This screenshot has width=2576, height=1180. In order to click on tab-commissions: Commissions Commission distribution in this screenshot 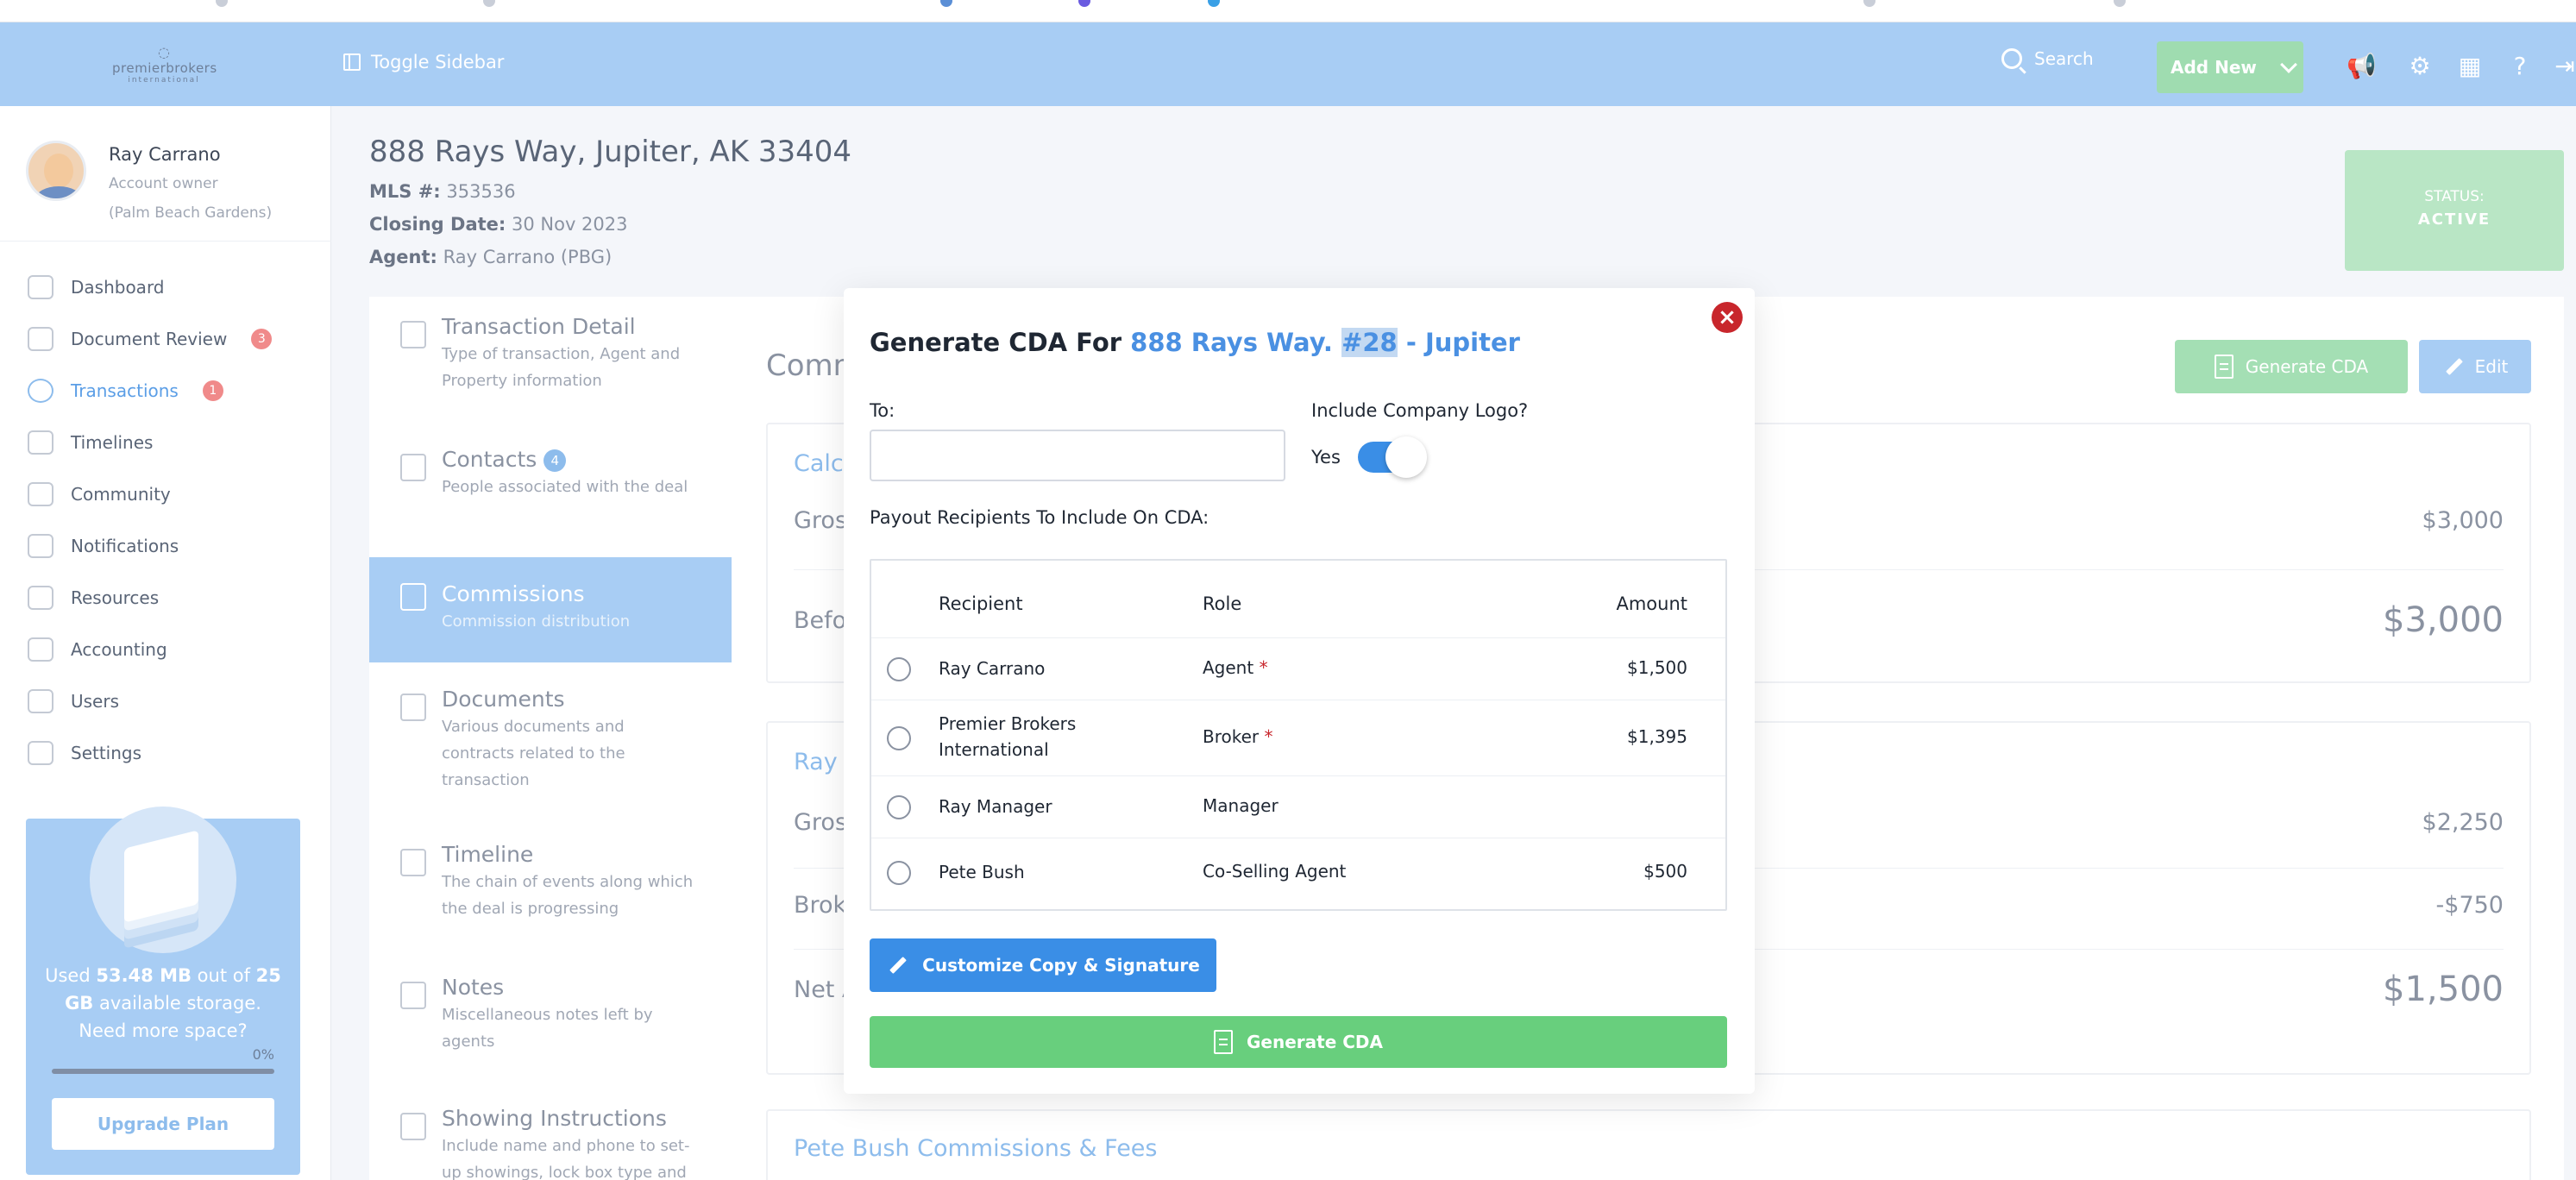, I will do `click(550, 609)`.